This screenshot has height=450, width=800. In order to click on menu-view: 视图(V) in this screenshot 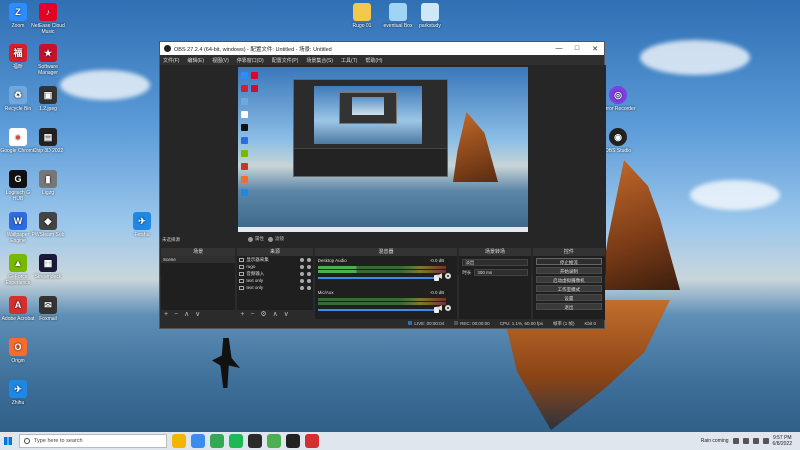, I will do `click(220, 60)`.